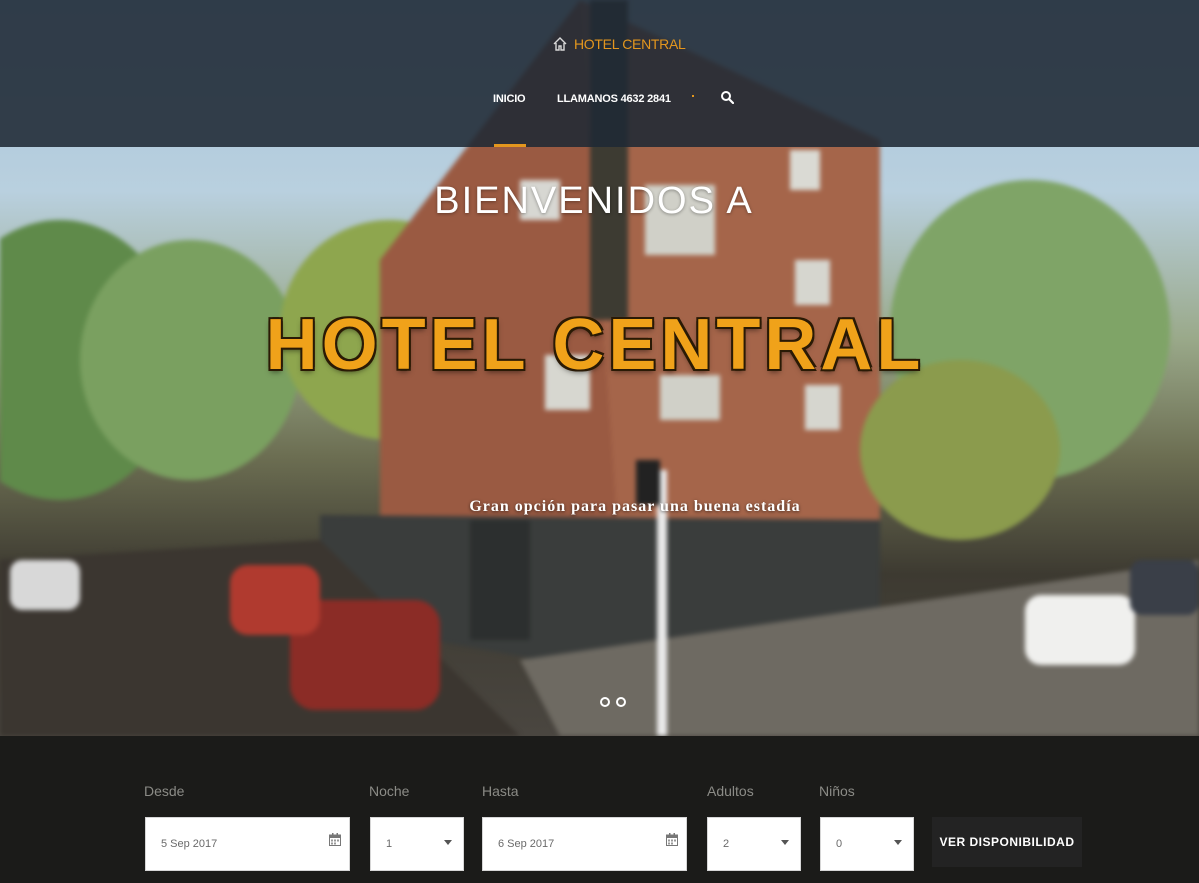 The width and height of the screenshot is (1199, 883). Describe the element at coordinates (189, 844) in the screenshot. I see `desde-value: 5 Sep 2017` at that location.